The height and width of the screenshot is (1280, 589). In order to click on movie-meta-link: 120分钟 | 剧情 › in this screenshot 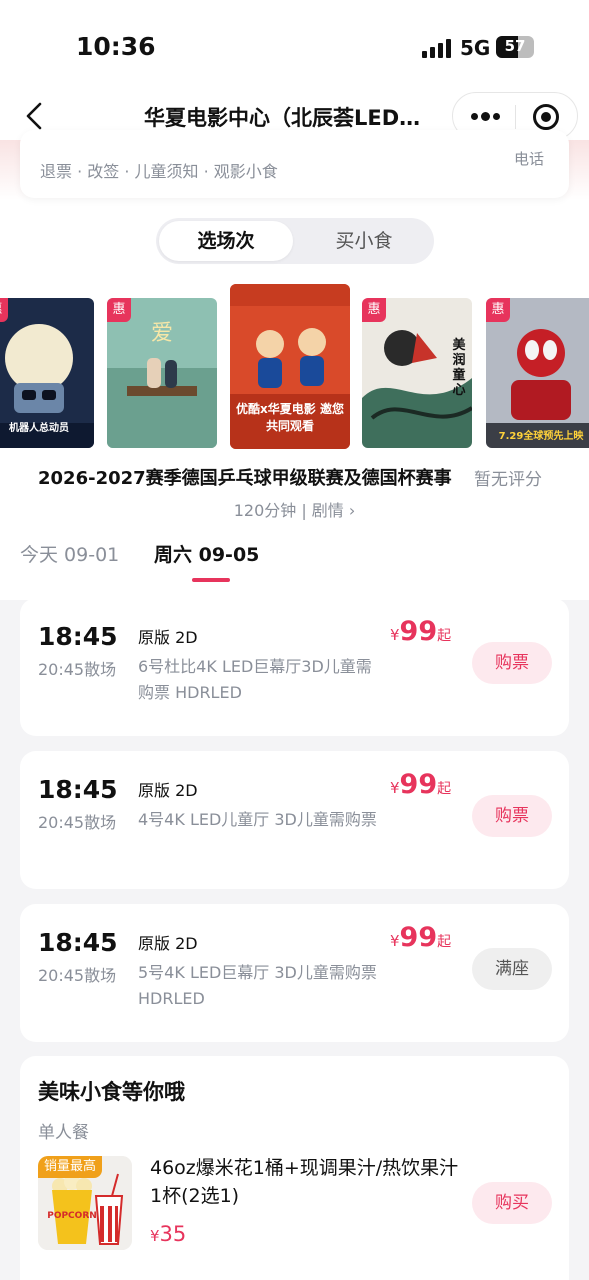, I will do `click(294, 509)`.